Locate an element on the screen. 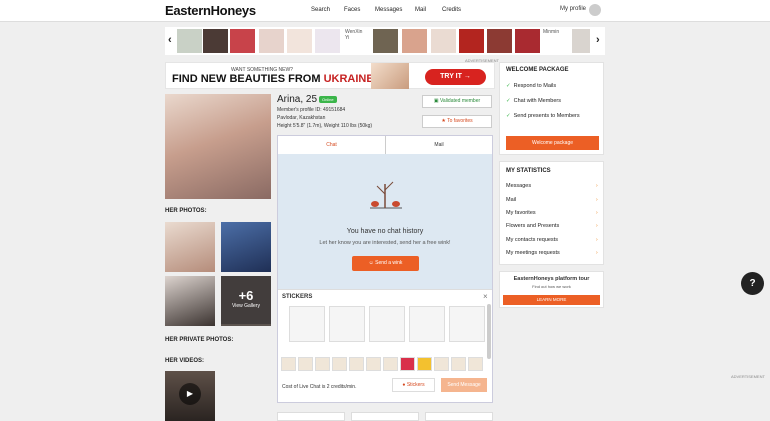  platform-tour-subtitle: Find out how we work is located at coordinates (551, 286).